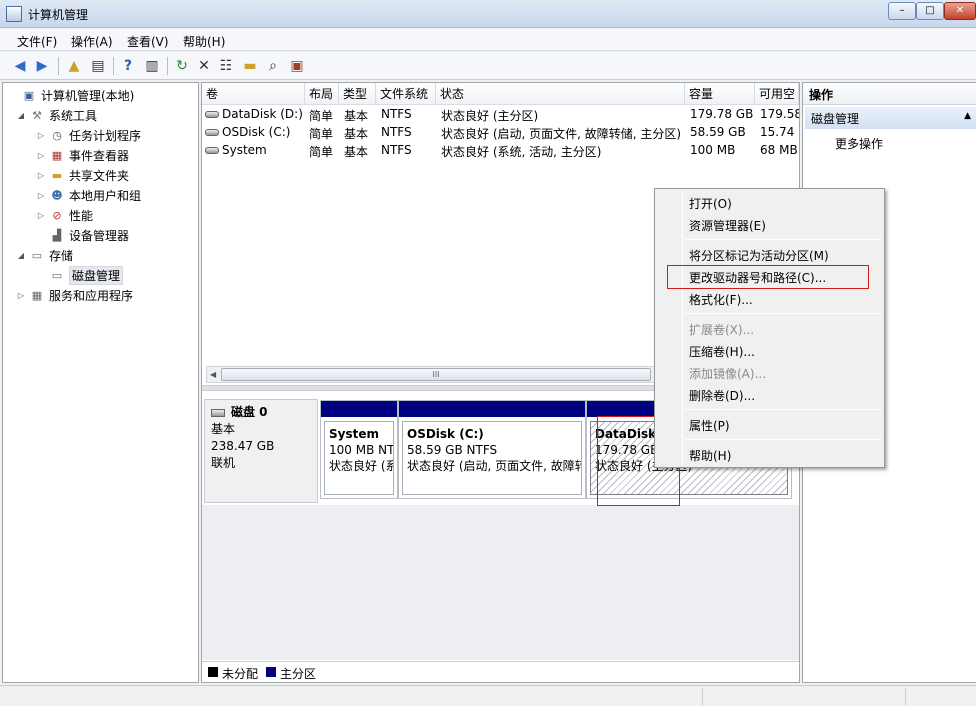  Describe the element at coordinates (960, 11) in the screenshot. I see `close-button: ✕` at that location.